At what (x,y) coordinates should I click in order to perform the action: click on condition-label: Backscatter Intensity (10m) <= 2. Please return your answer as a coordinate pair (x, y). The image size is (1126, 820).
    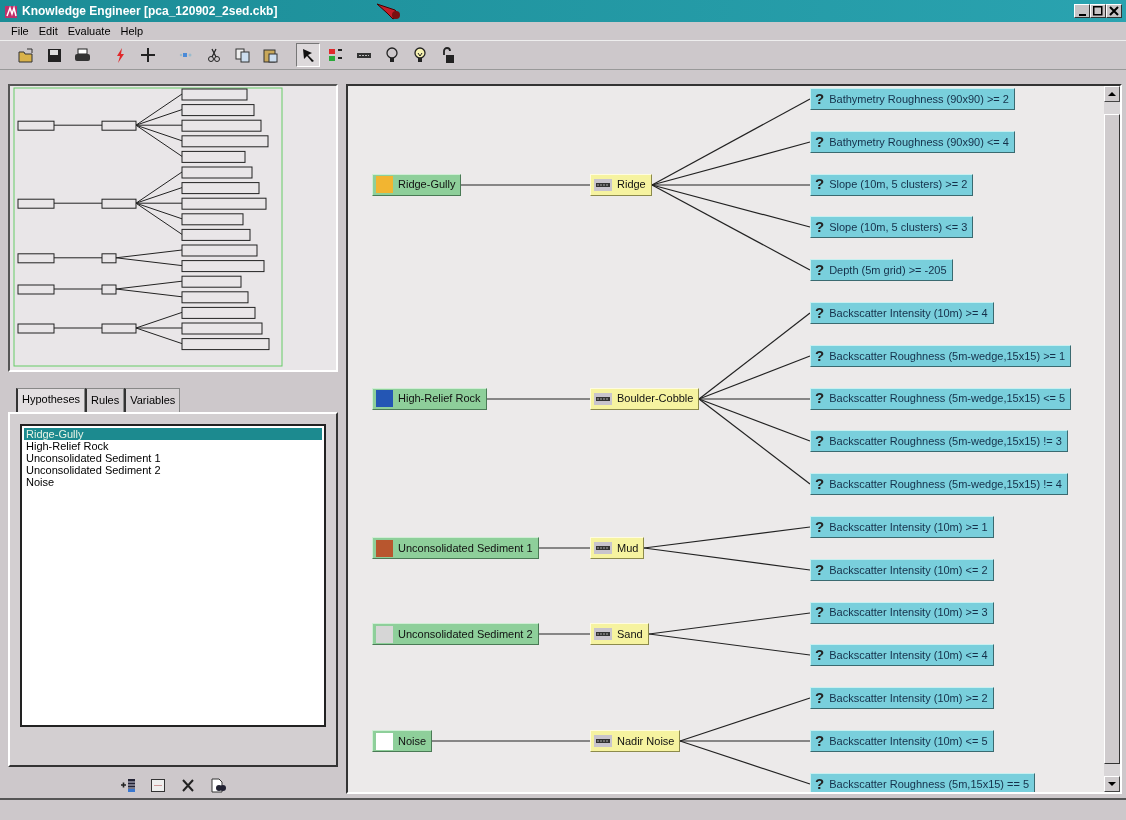
    Looking at the image, I should click on (908, 570).